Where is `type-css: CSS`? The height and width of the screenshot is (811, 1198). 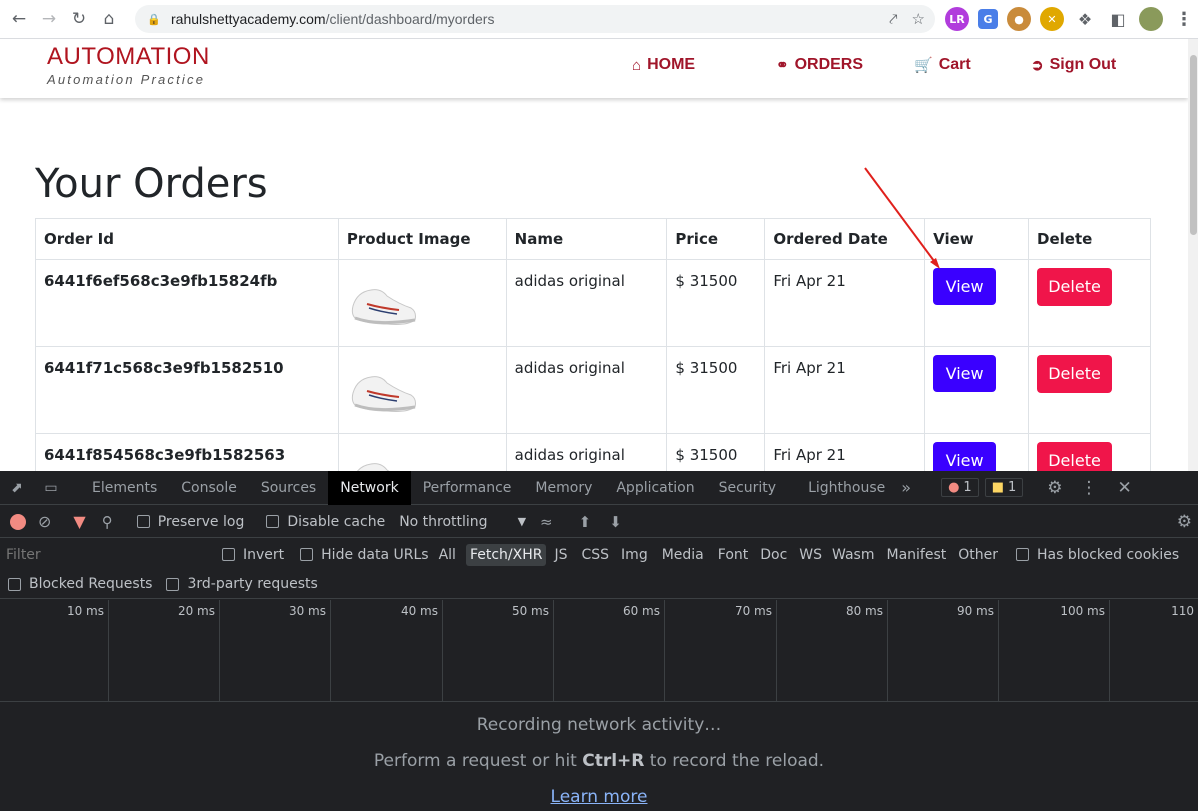
type-css: CSS is located at coordinates (595, 555).